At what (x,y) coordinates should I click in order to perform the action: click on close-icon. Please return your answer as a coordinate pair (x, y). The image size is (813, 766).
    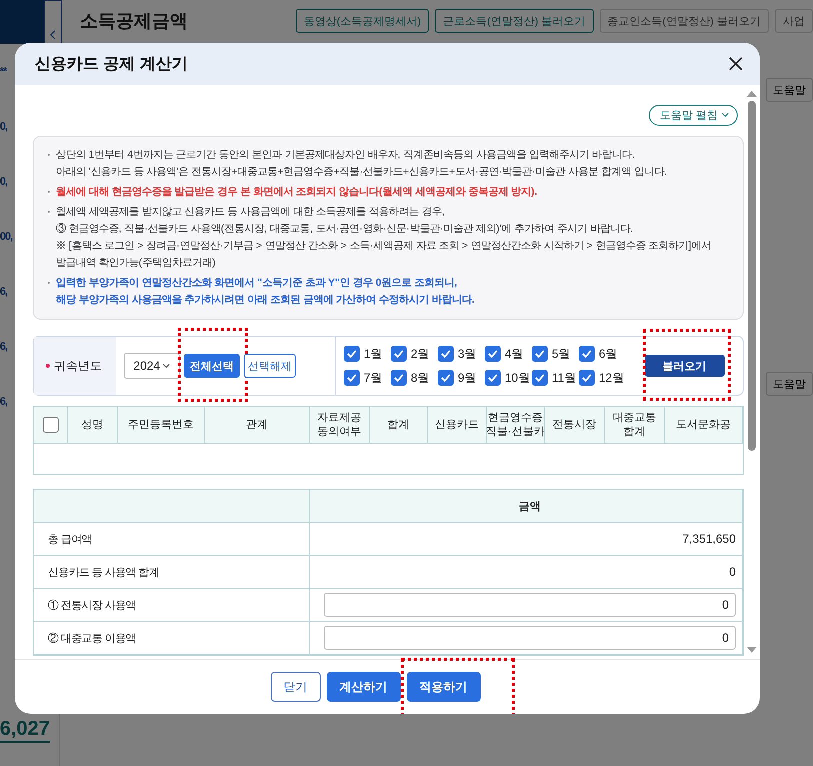
    Looking at the image, I should click on (736, 64).